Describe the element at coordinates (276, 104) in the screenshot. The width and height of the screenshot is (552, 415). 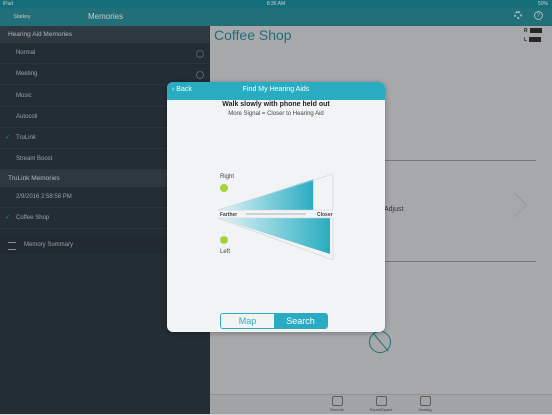
I see `instruction-text: Walk slowly with phone held out` at that location.